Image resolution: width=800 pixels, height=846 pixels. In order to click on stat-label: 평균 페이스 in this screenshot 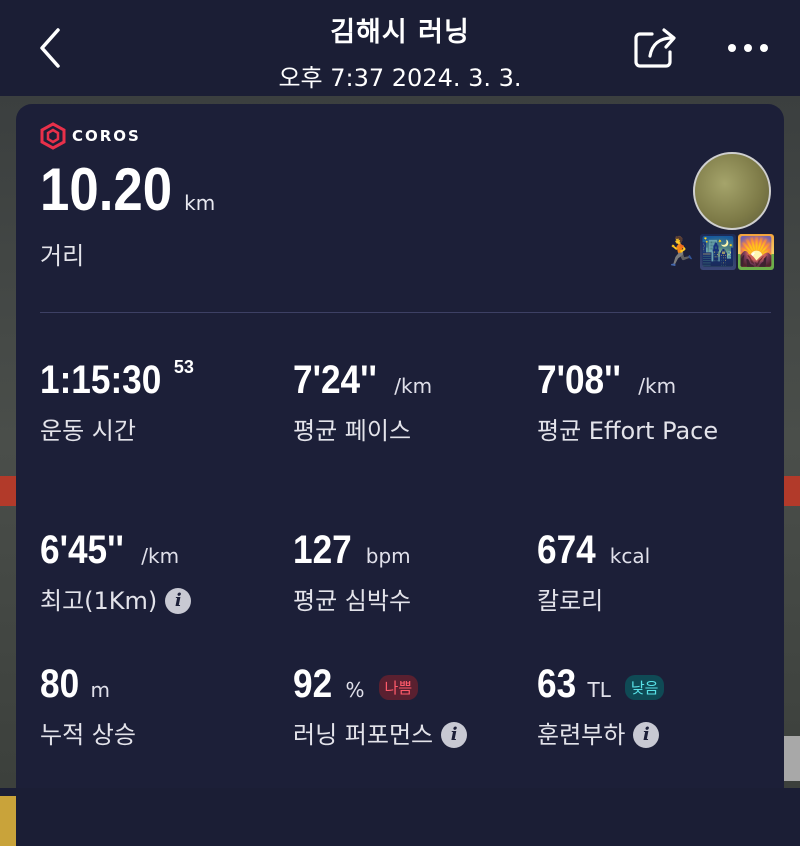, I will do `click(352, 431)`.